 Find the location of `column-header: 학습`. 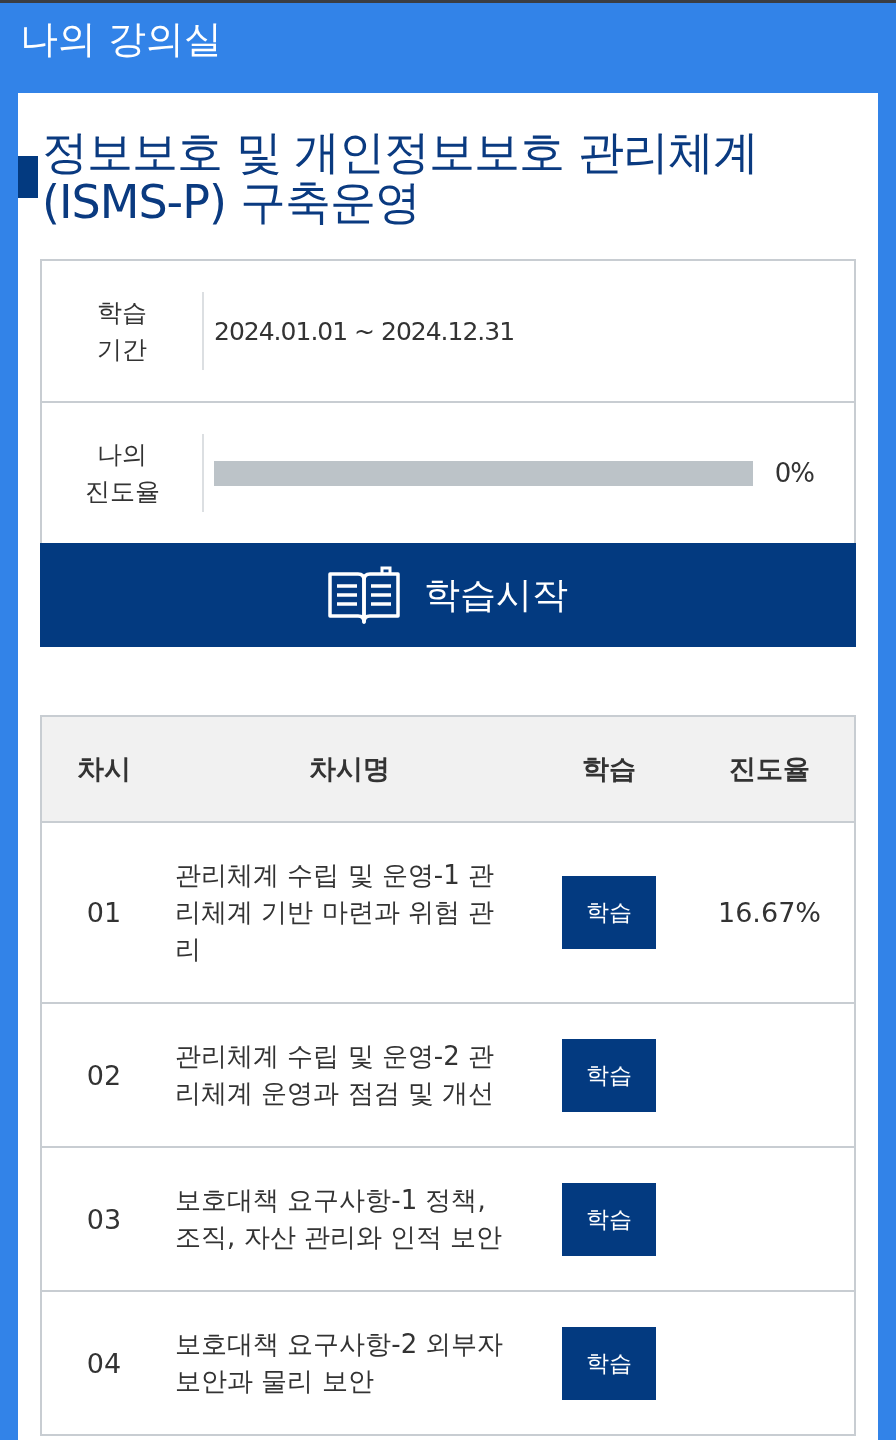

column-header: 학습 is located at coordinates (609, 769).